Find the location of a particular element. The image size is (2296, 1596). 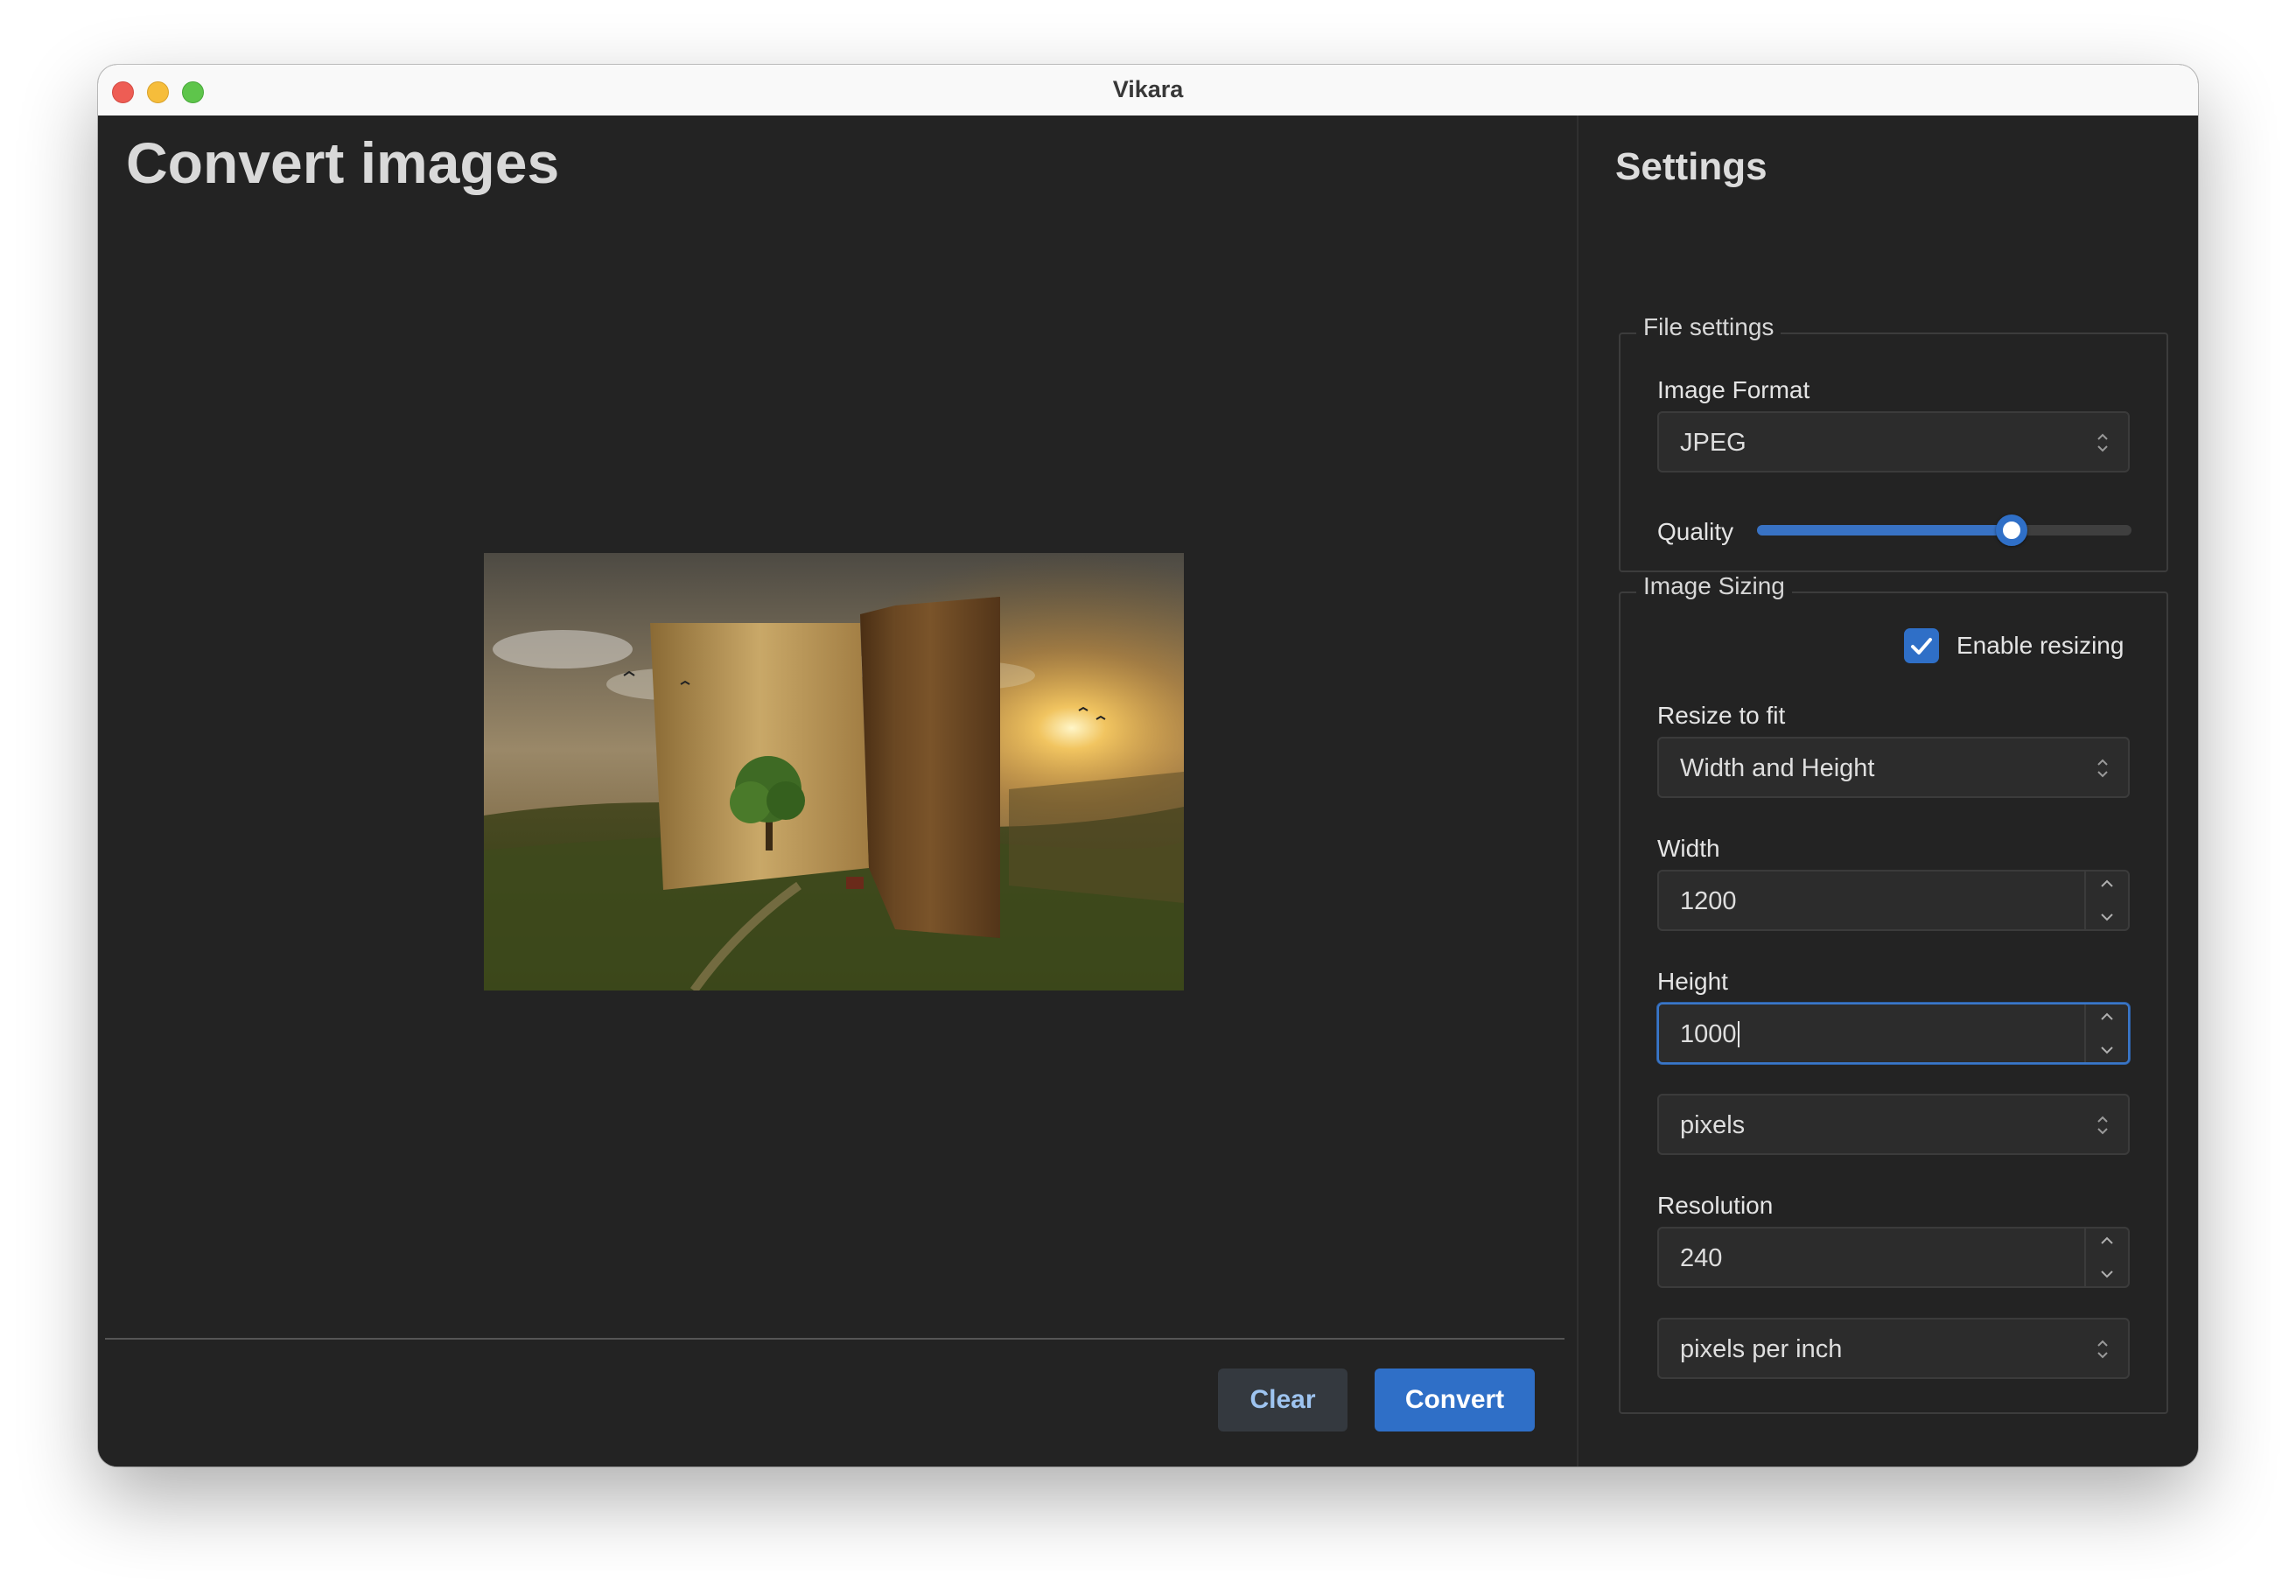

text-caret is located at coordinates (1738, 1034).